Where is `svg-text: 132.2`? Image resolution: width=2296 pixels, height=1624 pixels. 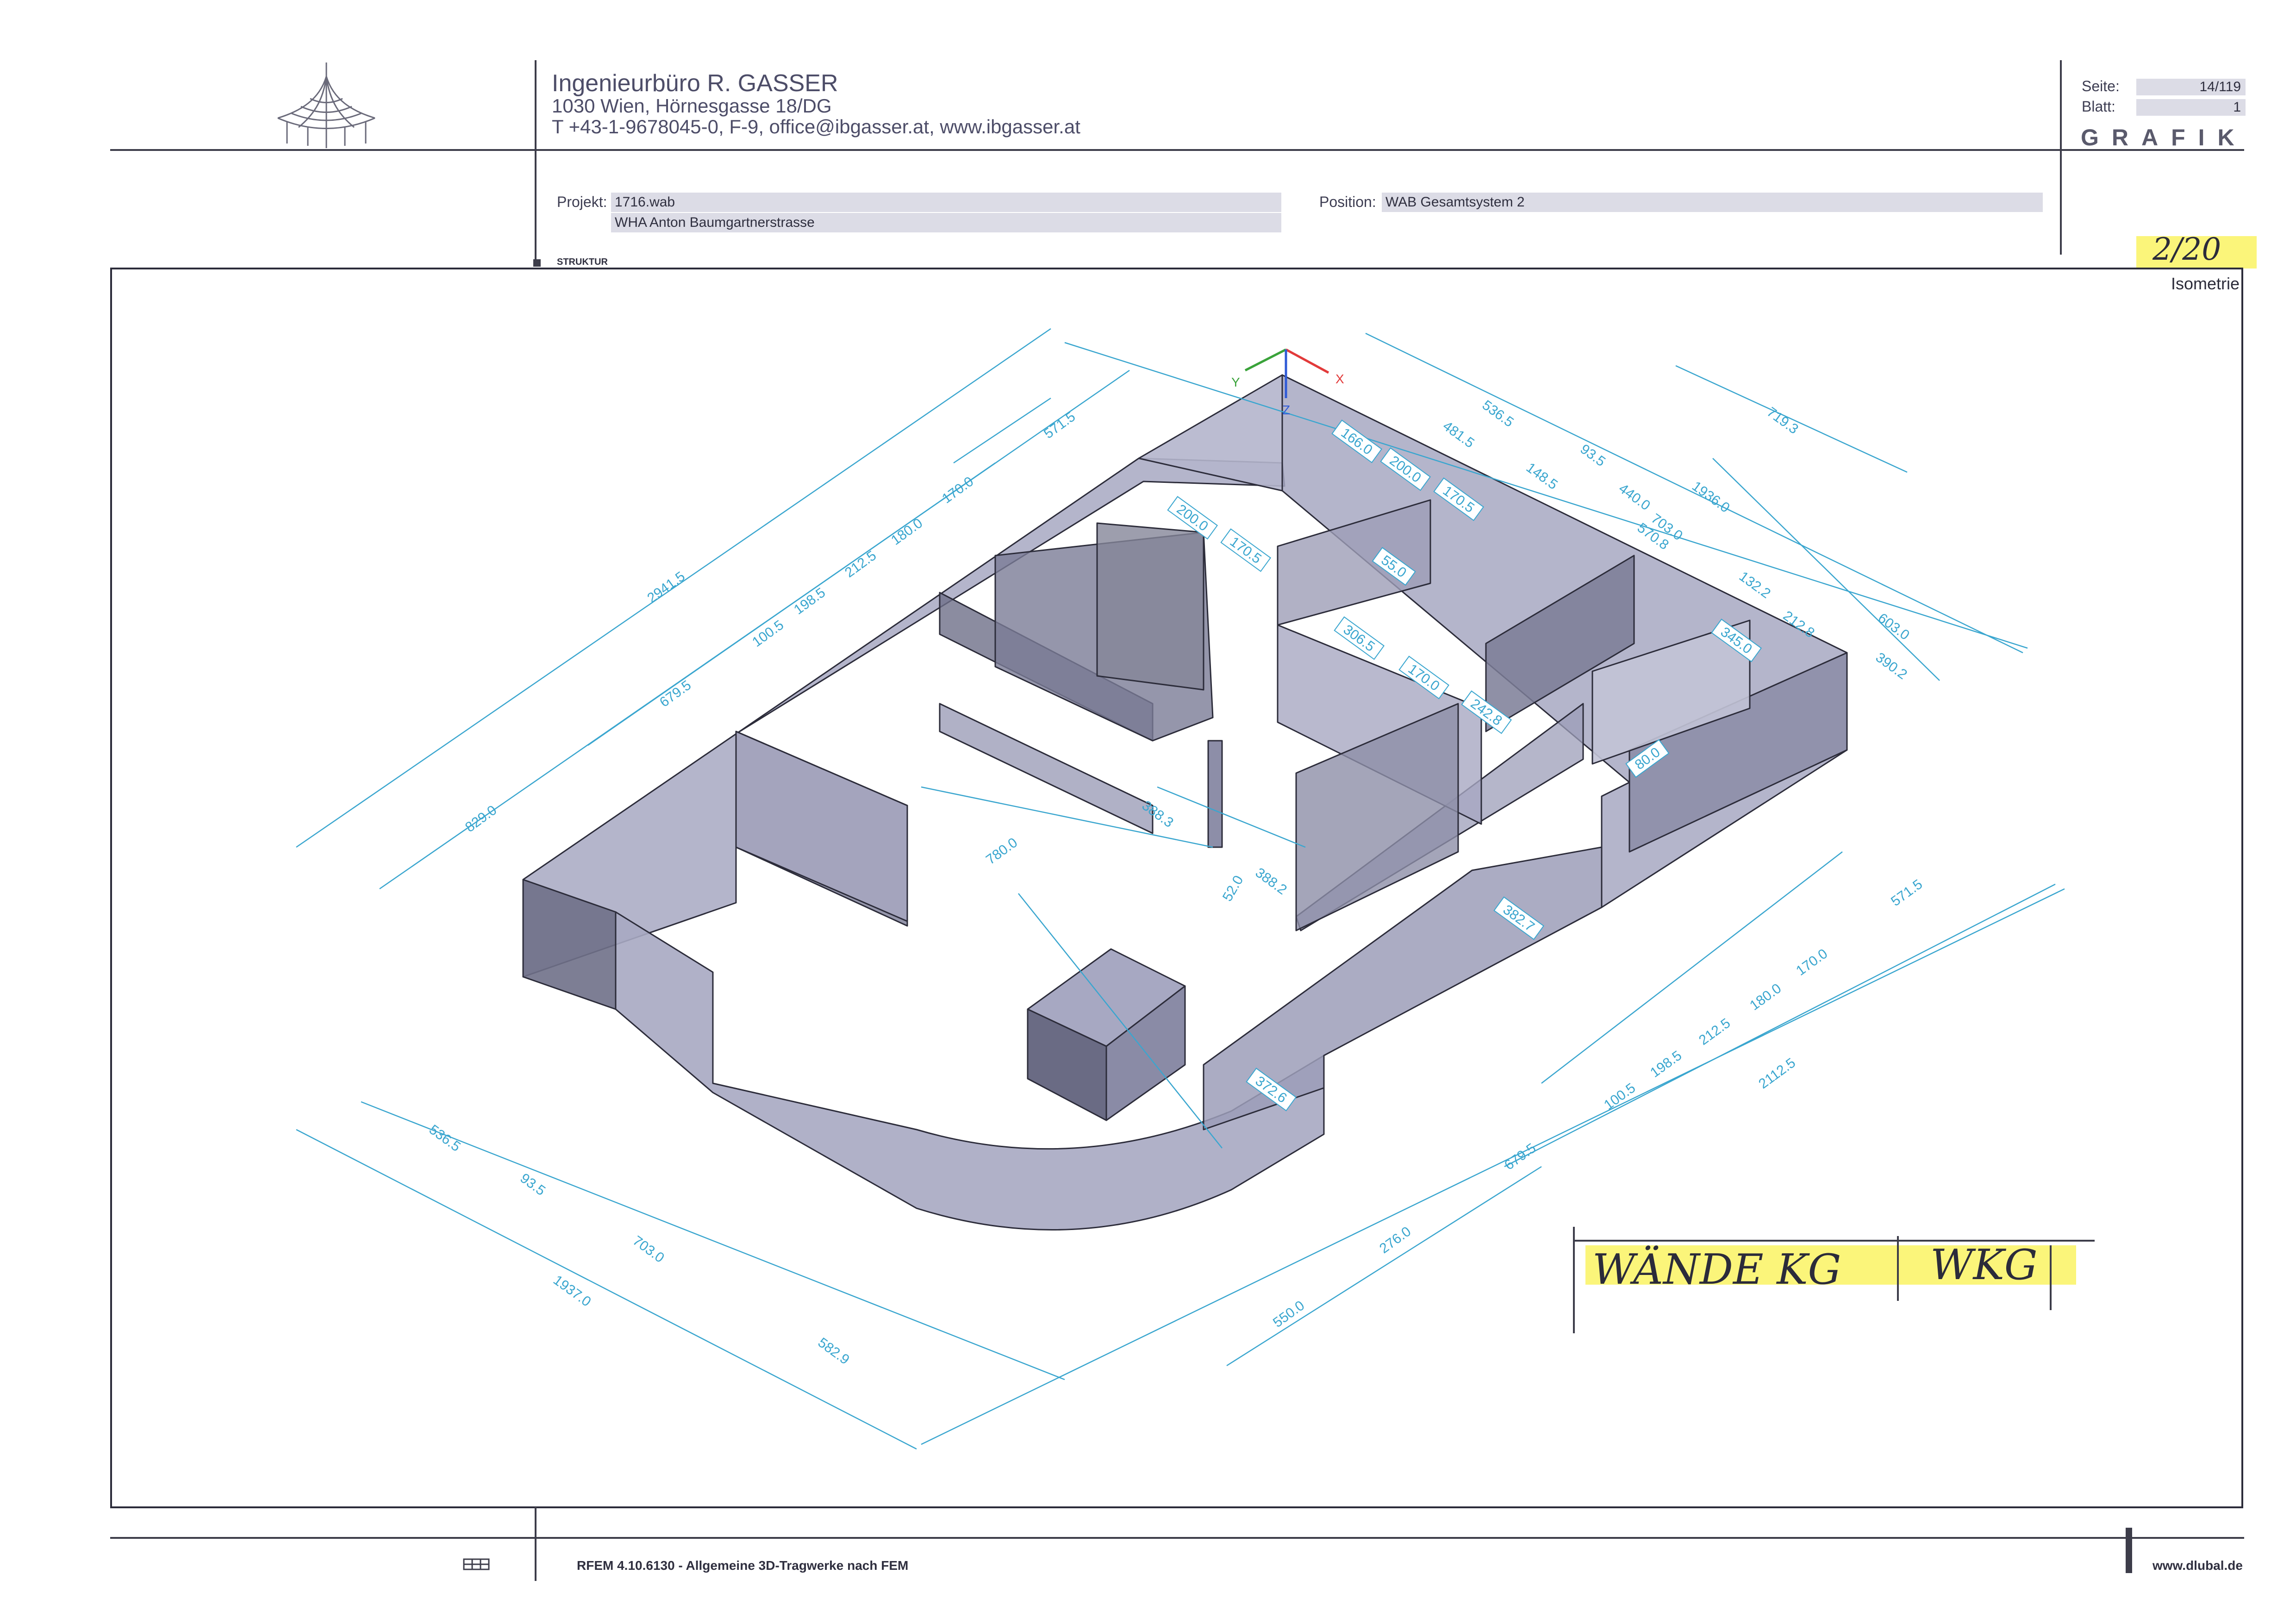
svg-text: 132.2 is located at coordinates (1754, 584).